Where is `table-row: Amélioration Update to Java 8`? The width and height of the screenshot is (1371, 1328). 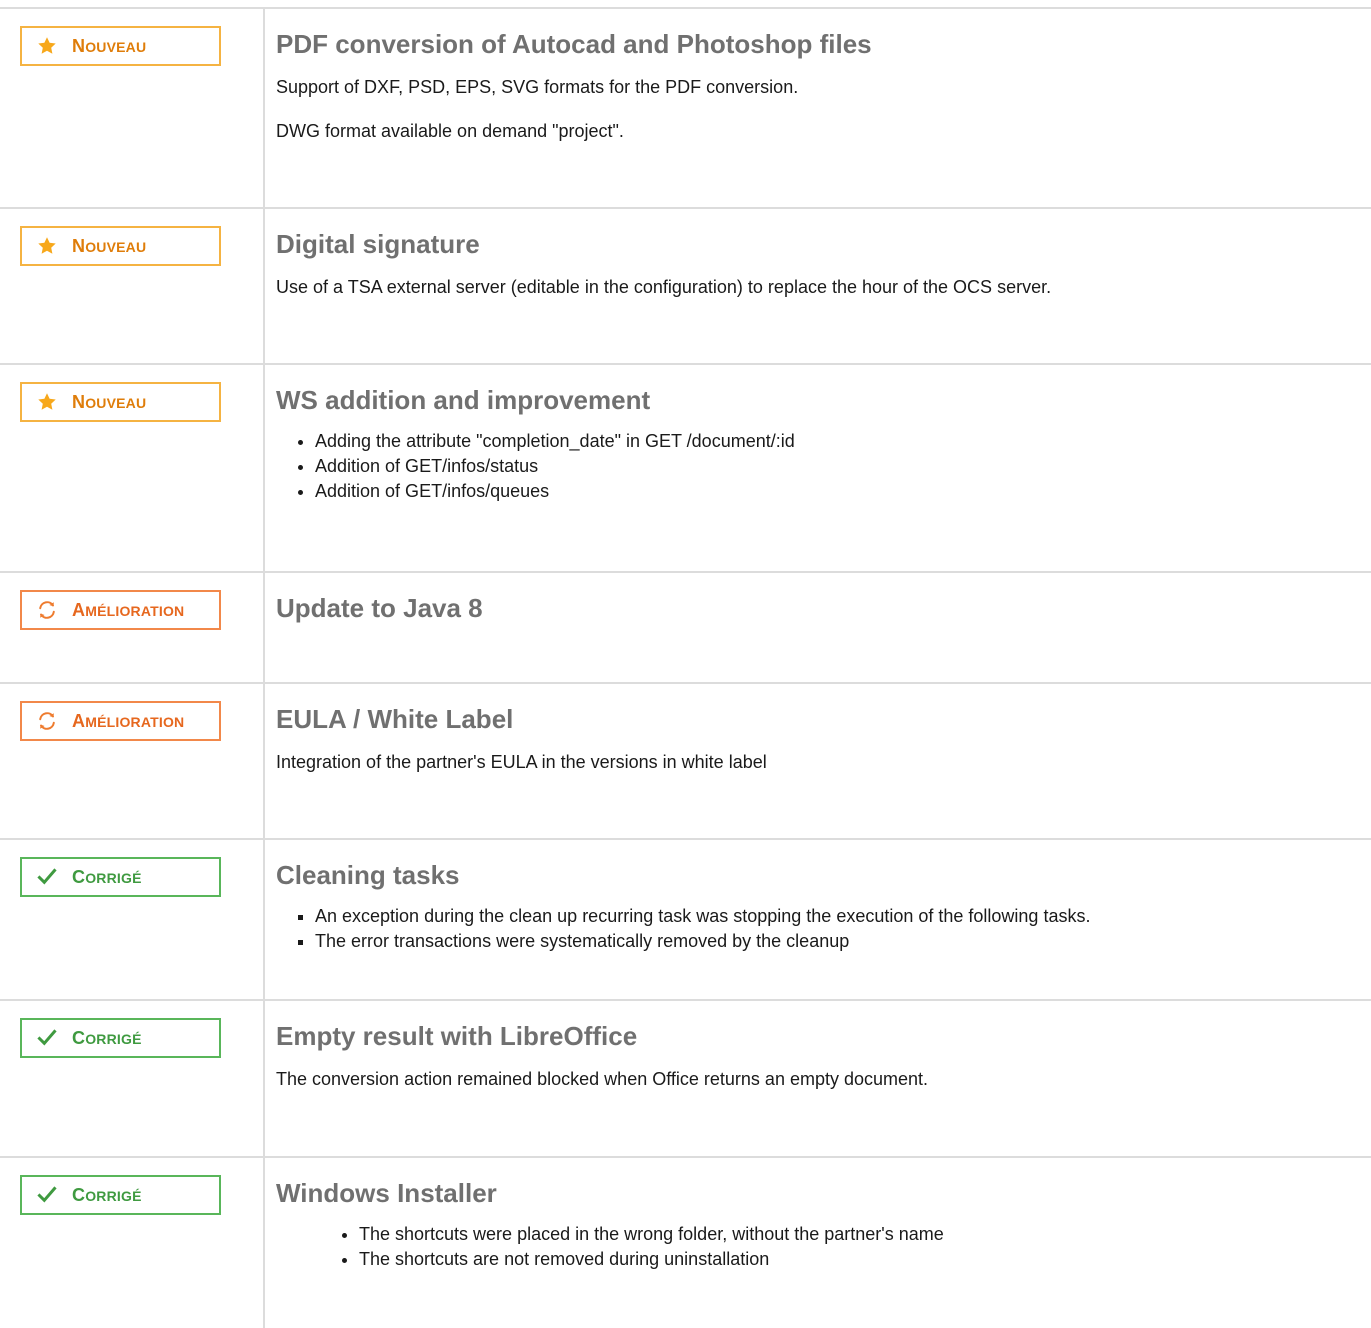 table-row: Amélioration Update to Java 8 is located at coordinates (685, 627).